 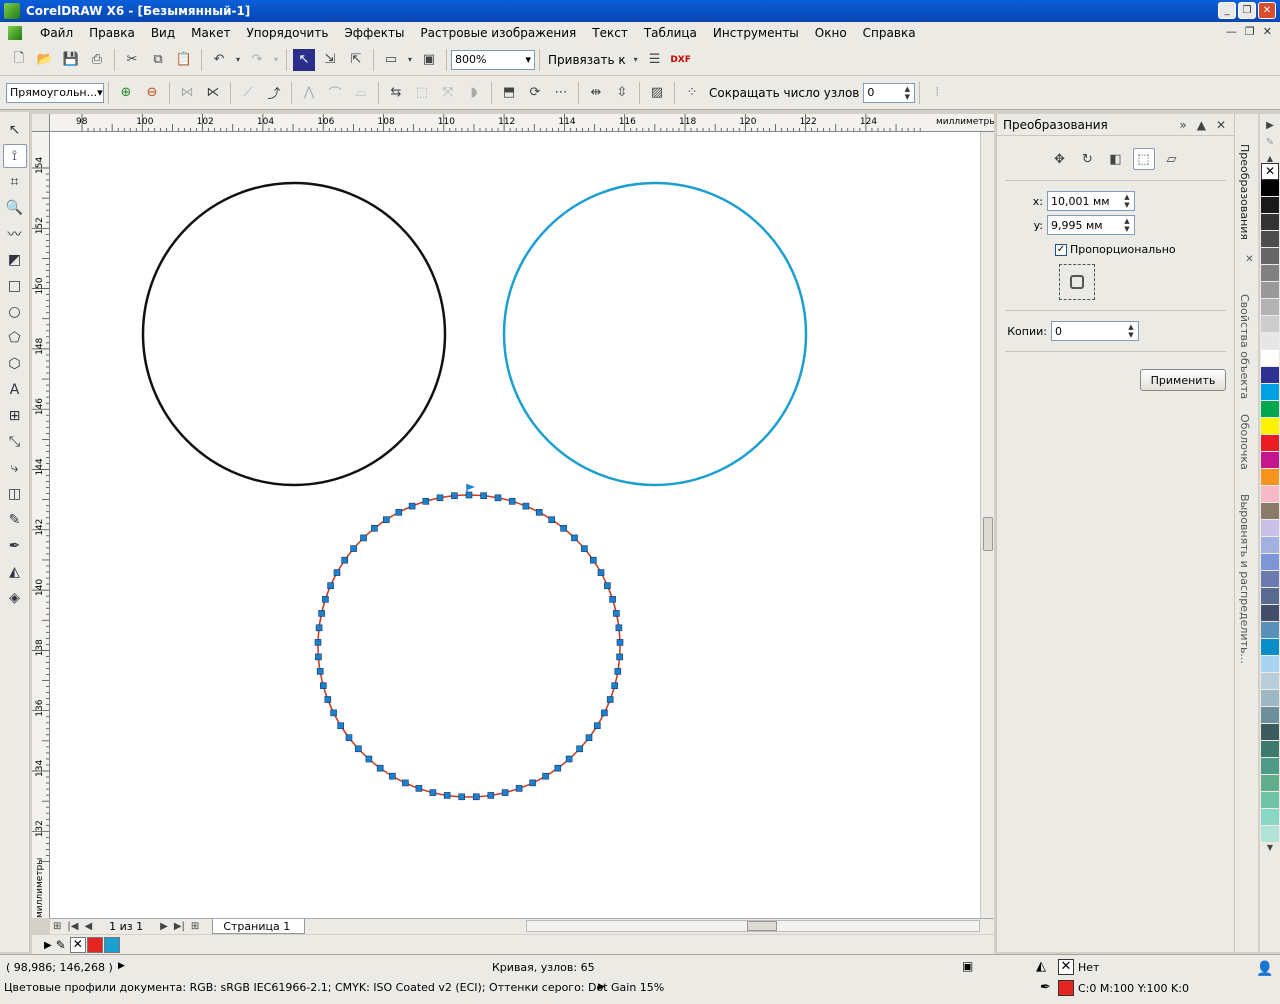 I want to click on add-page-icon: ⊞, so click(x=57, y=926).